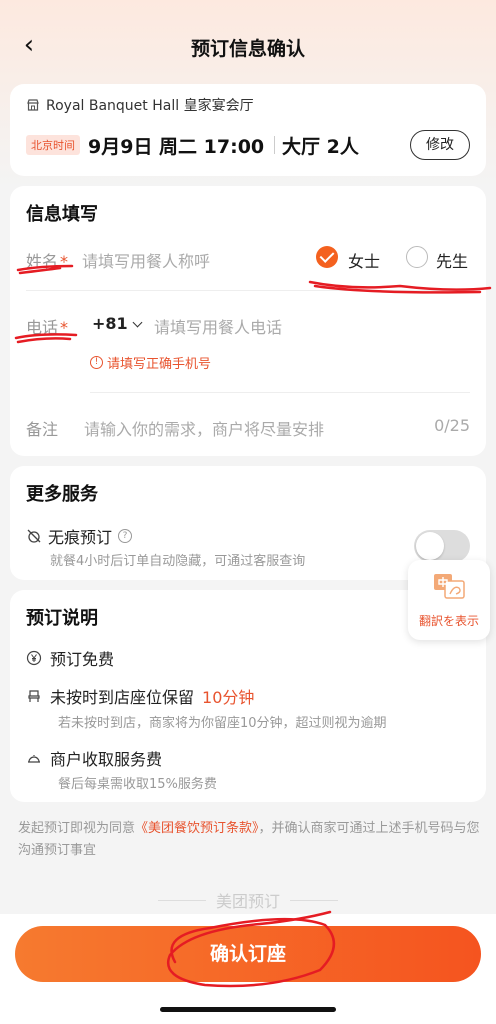 This screenshot has width=496, height=1024. What do you see at coordinates (34, 658) in the screenshot?
I see `yen-icon` at bounding box center [34, 658].